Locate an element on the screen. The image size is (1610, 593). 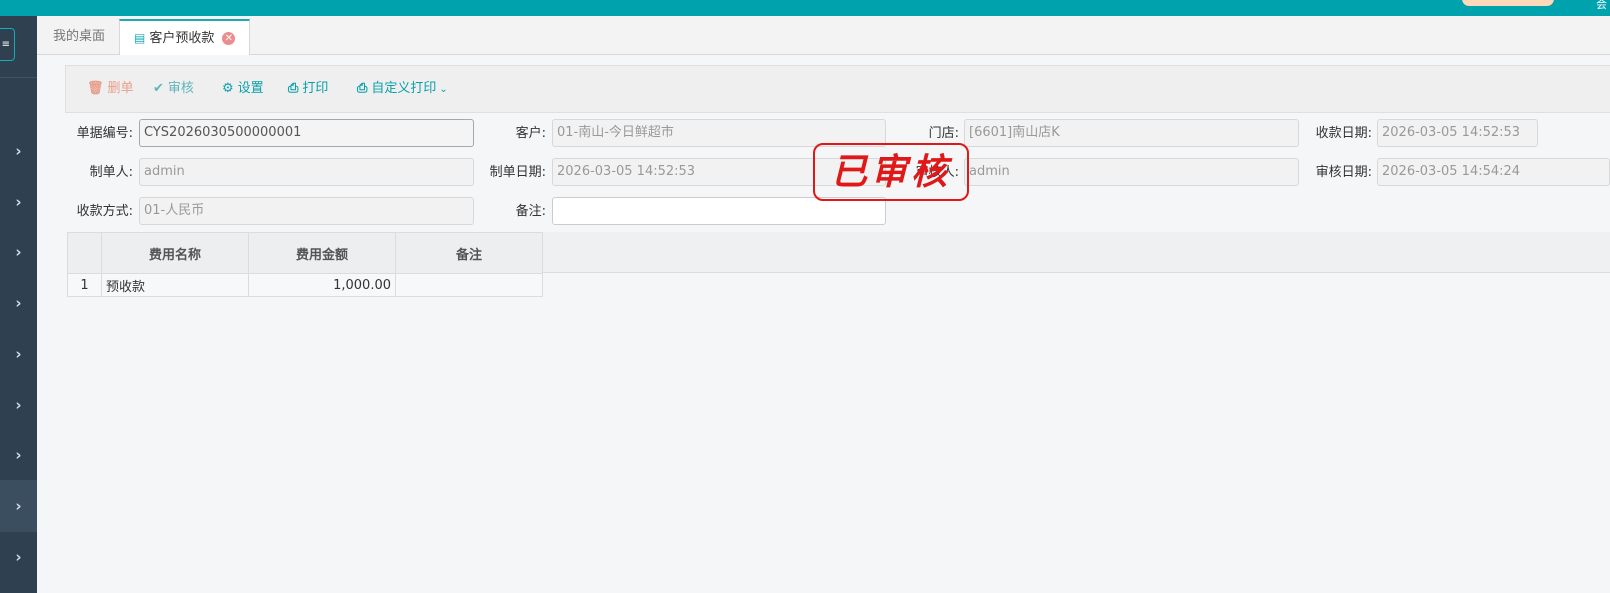
toolbar: 🗑 删单 ✔ 审核 ⚙ 设置 ⎙ 打印 ⎙ 自定义打印 ⌄ is located at coordinates (837, 89).